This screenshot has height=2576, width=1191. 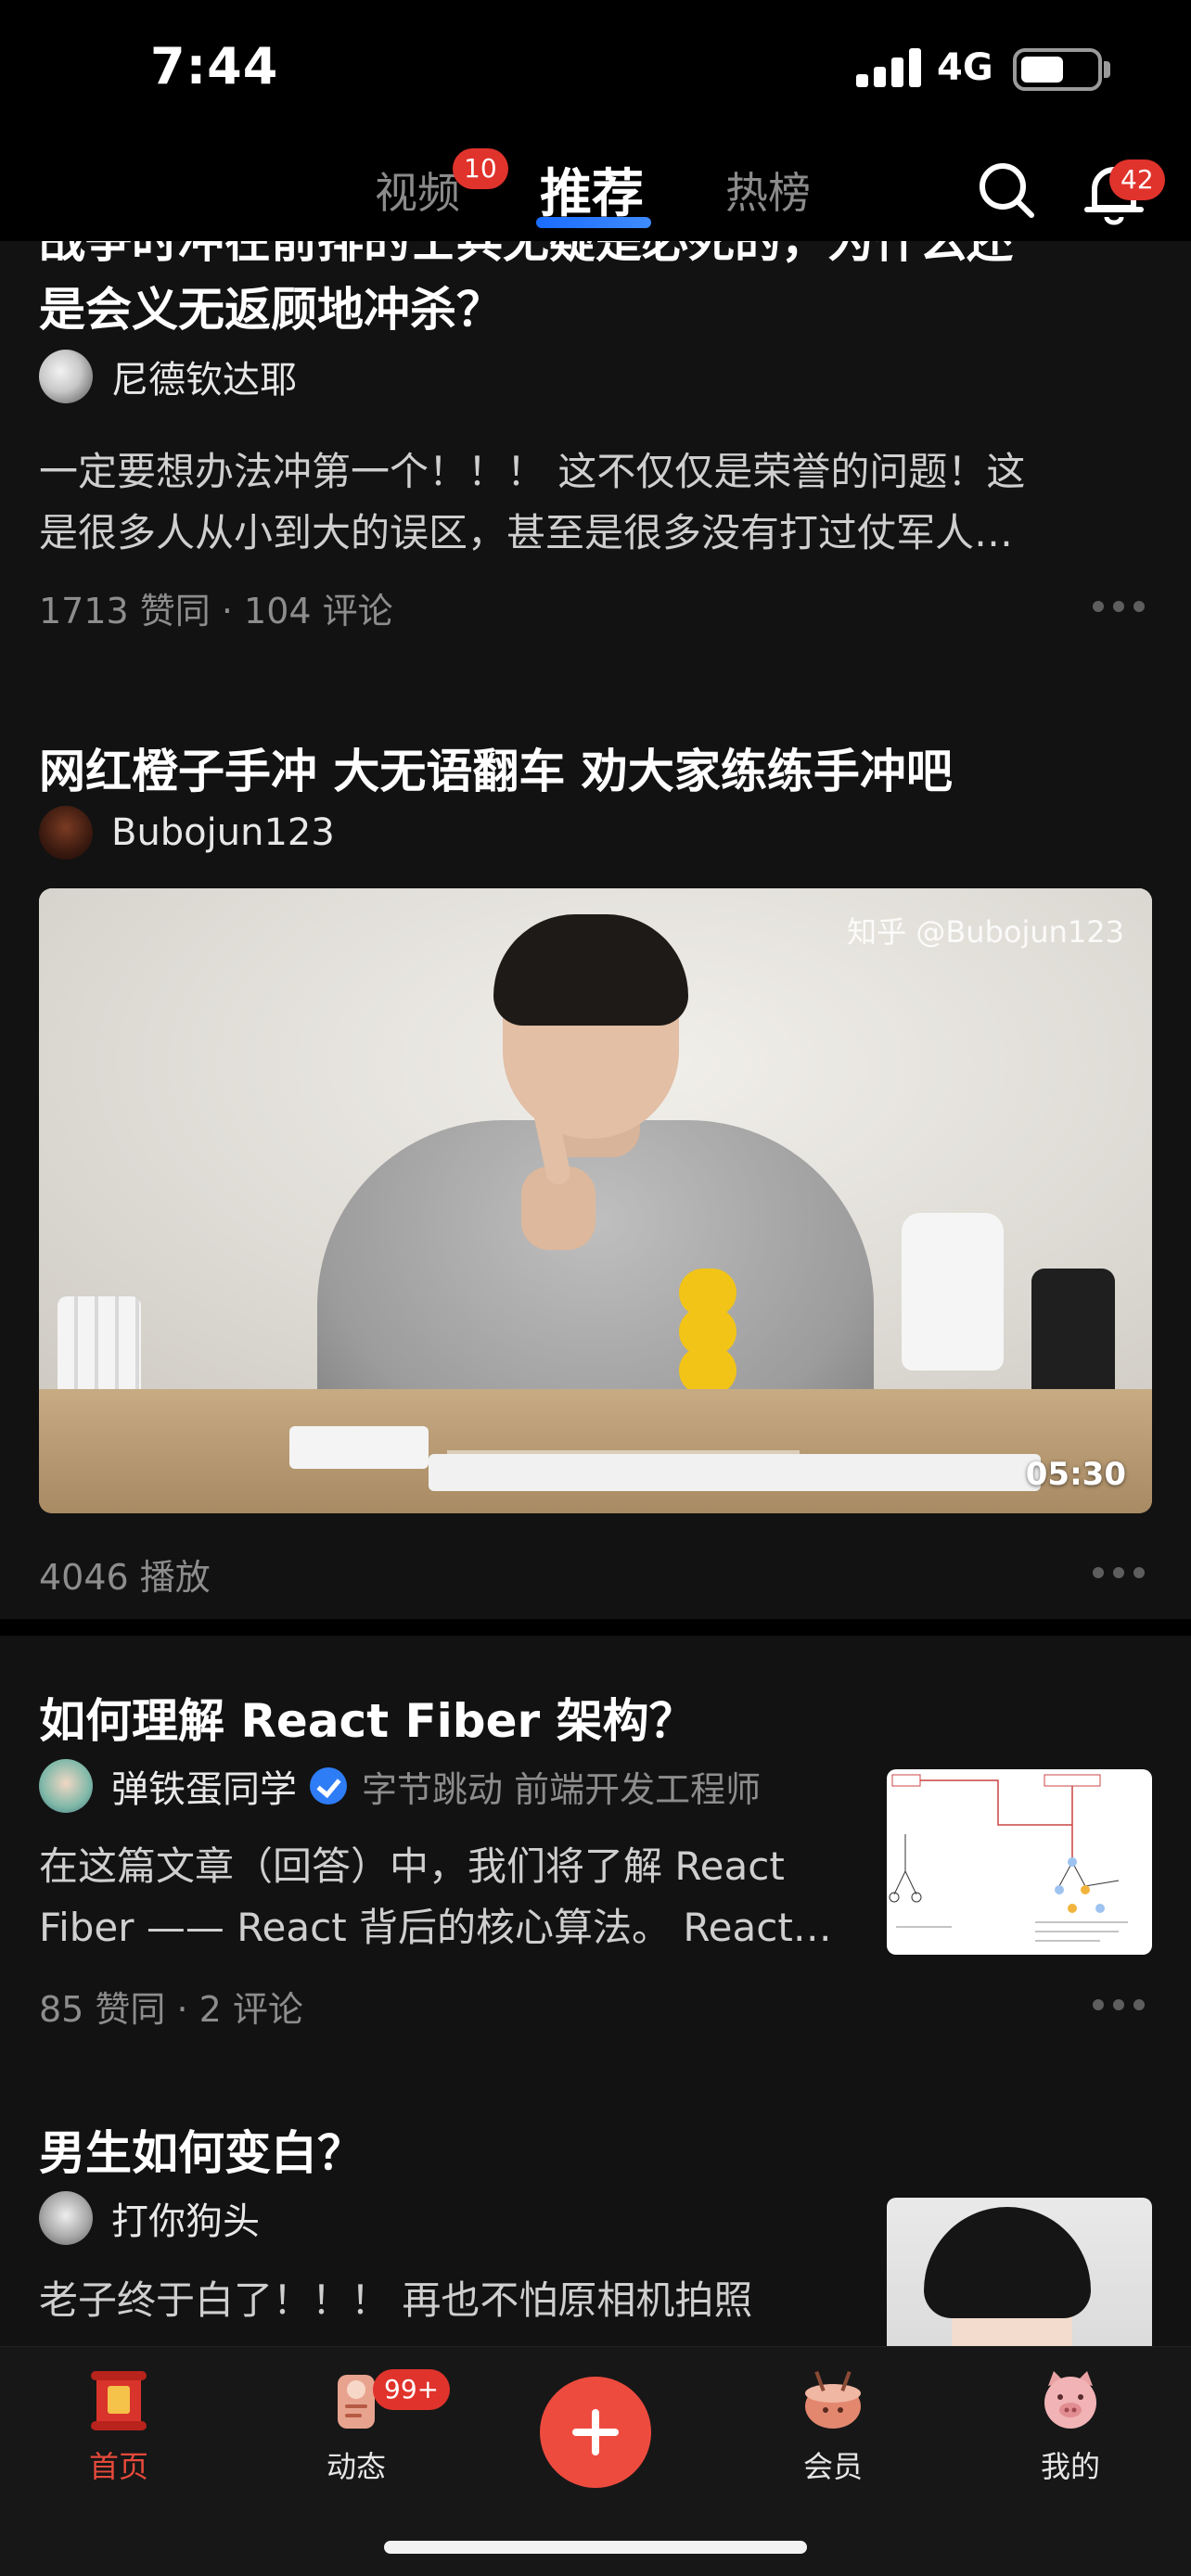 What do you see at coordinates (595, 69) in the screenshot?
I see `status-bar: 7:44 4G` at bounding box center [595, 69].